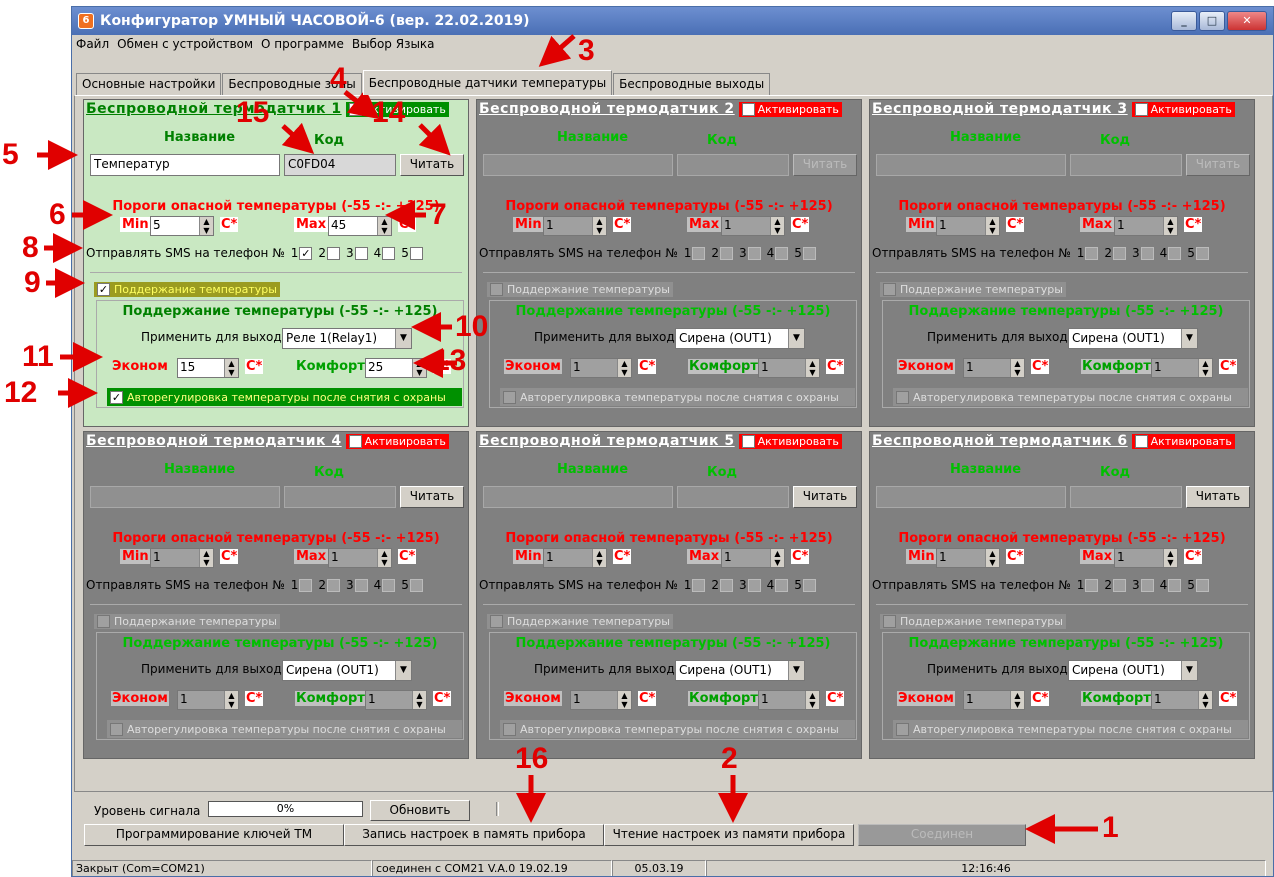  Describe the element at coordinates (729, 758) in the screenshot. I see `annotation-2: 2` at that location.